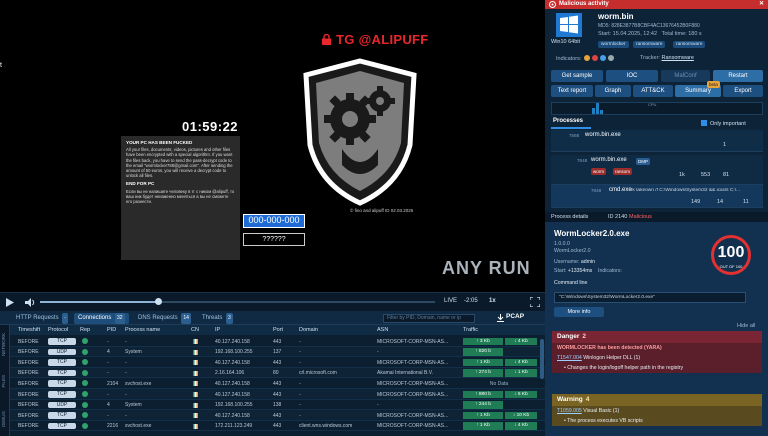 The image size is (768, 436). I want to click on vm-left-text: t, so click(1, 65).